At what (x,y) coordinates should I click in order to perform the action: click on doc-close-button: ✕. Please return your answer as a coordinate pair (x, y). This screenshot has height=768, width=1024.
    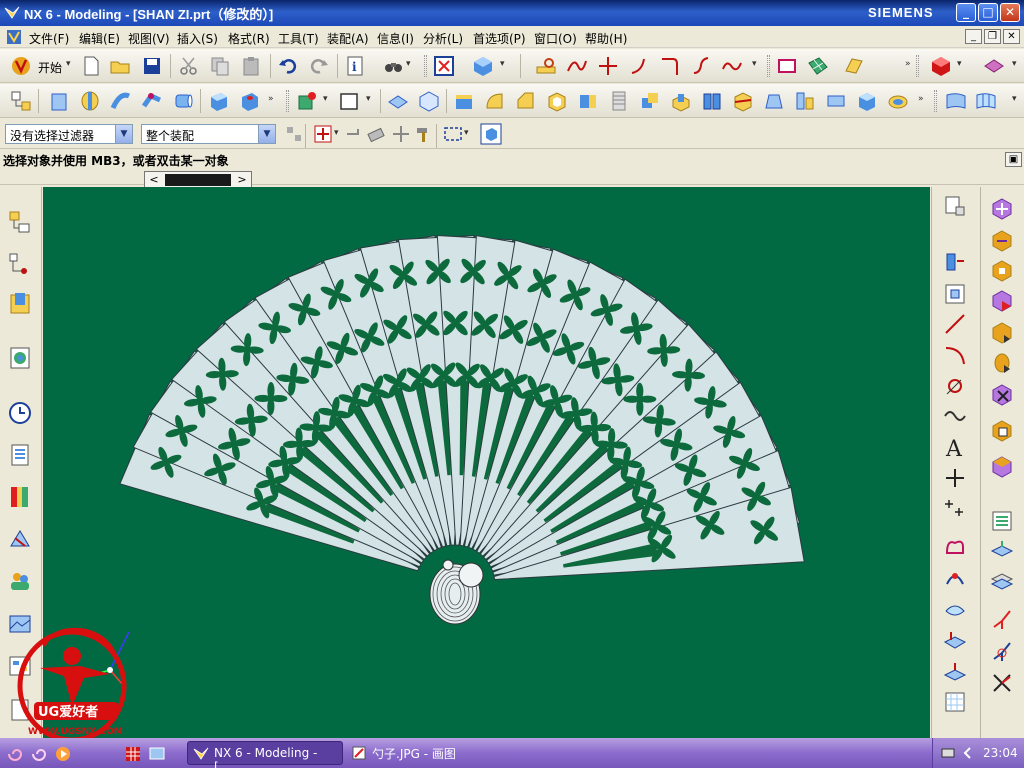
    Looking at the image, I should click on (1011, 36).